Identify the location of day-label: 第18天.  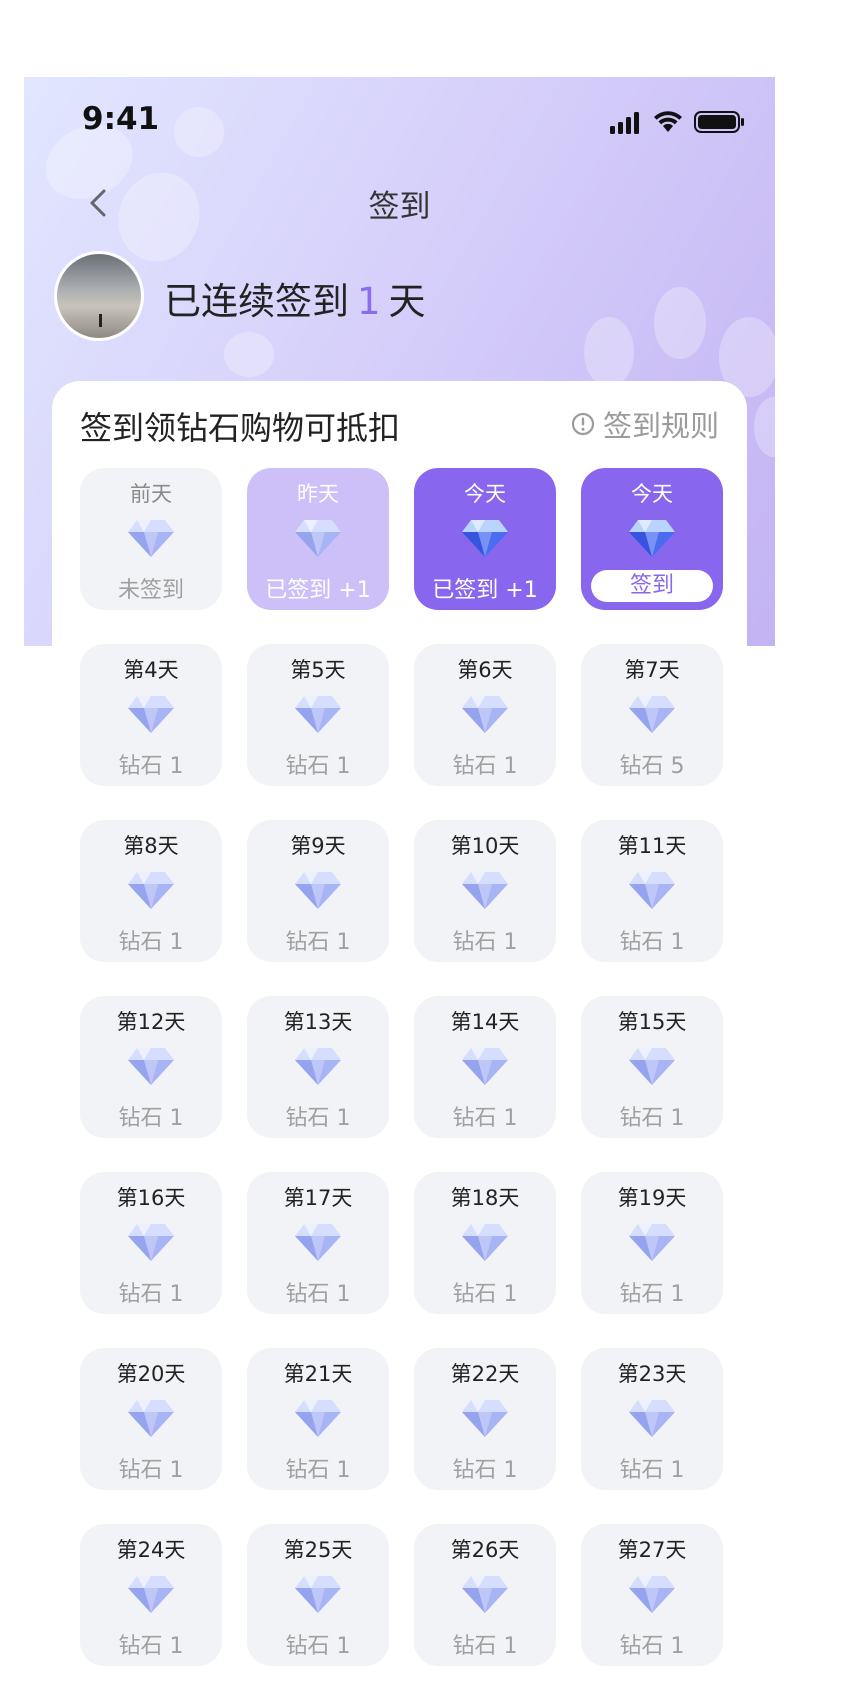
(485, 1198).